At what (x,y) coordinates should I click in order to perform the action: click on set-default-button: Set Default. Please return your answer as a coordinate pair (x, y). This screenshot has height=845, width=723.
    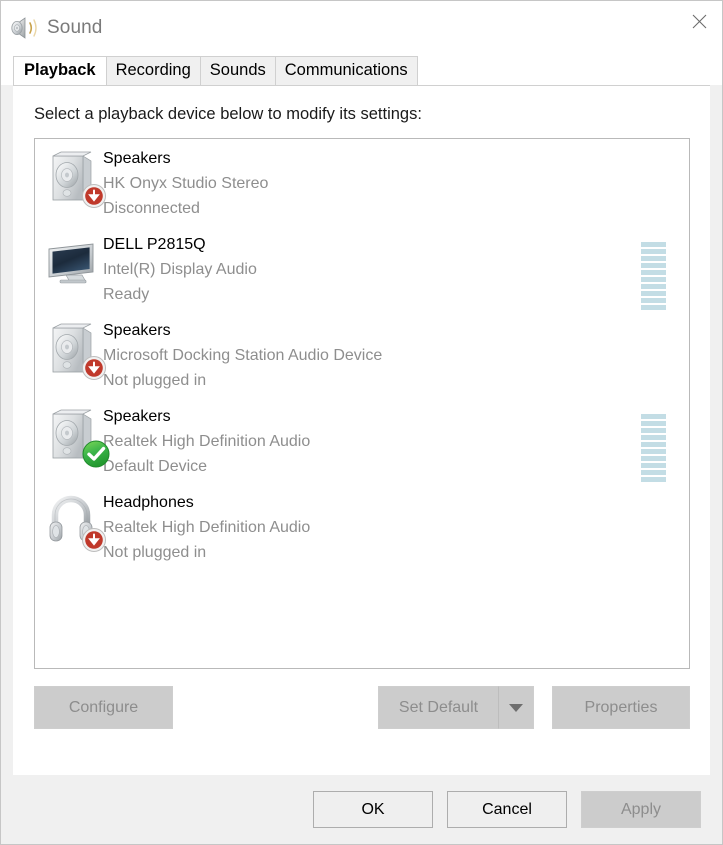
    Looking at the image, I should click on (438, 707).